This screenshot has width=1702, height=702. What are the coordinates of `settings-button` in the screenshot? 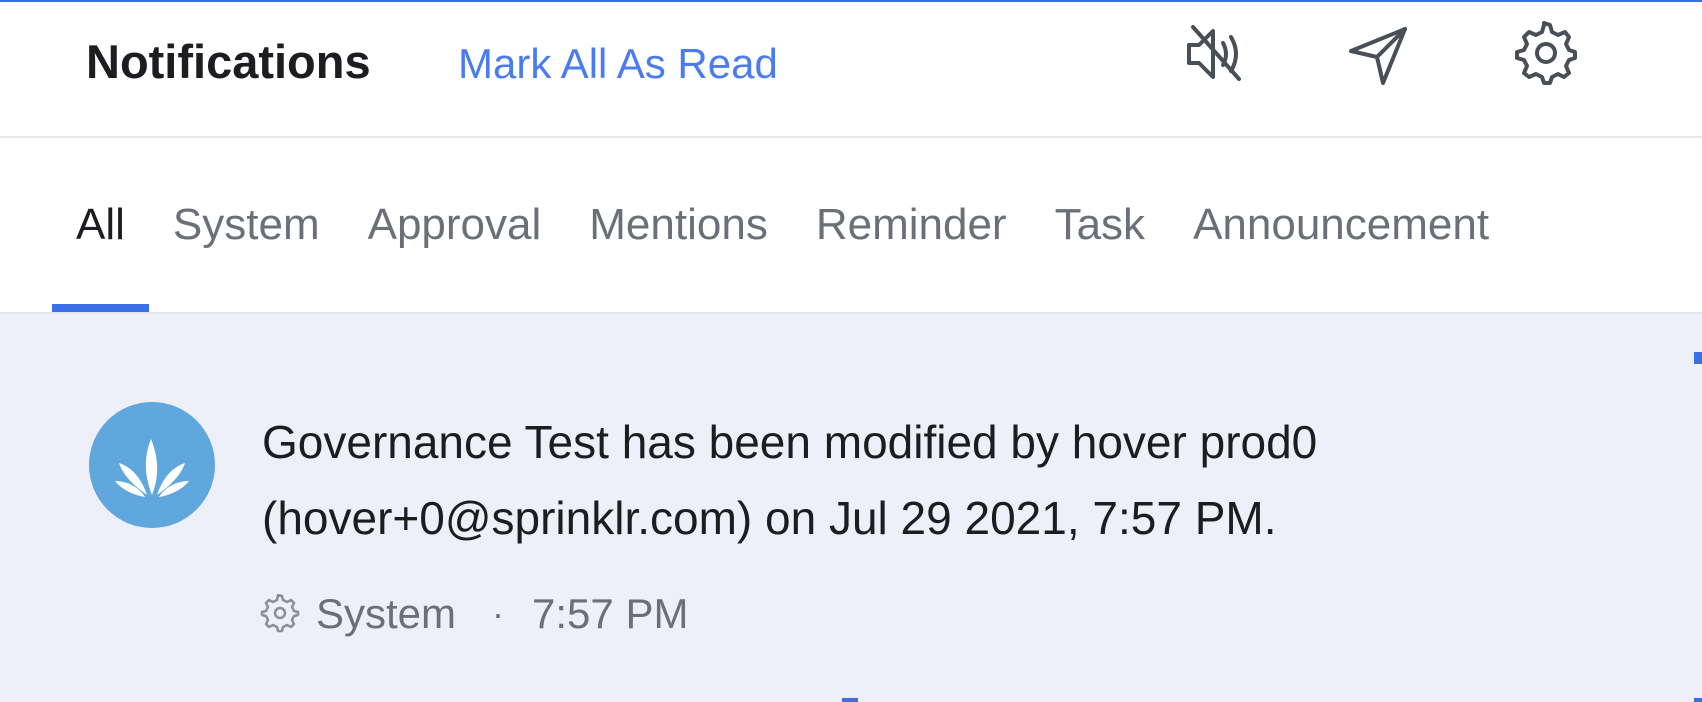 It's located at (1544, 54).